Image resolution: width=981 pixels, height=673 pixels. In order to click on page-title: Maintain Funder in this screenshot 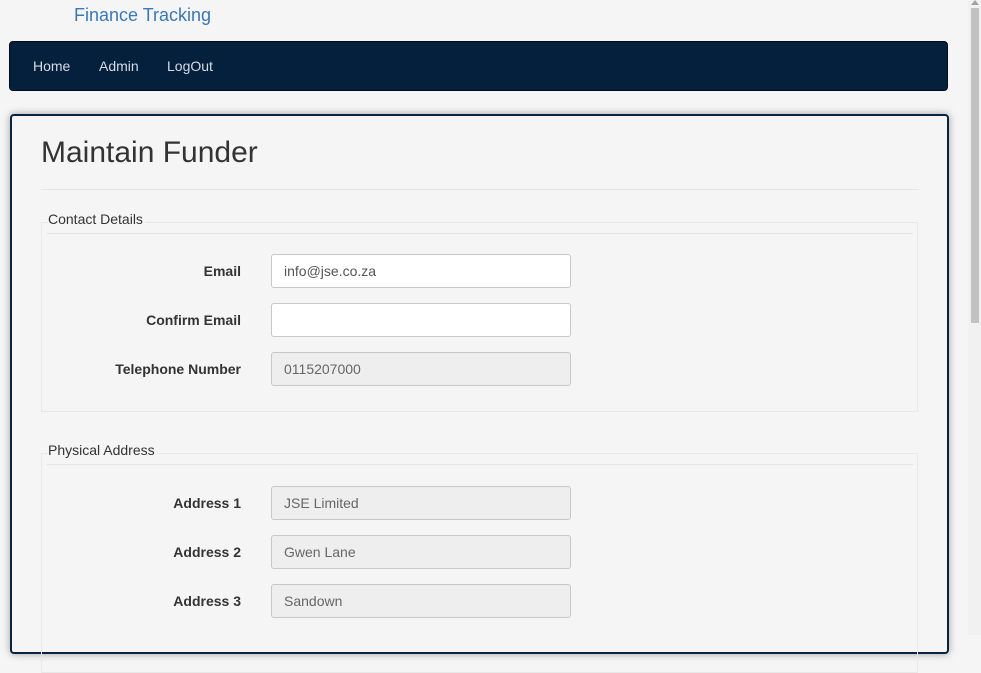, I will do `click(149, 152)`.